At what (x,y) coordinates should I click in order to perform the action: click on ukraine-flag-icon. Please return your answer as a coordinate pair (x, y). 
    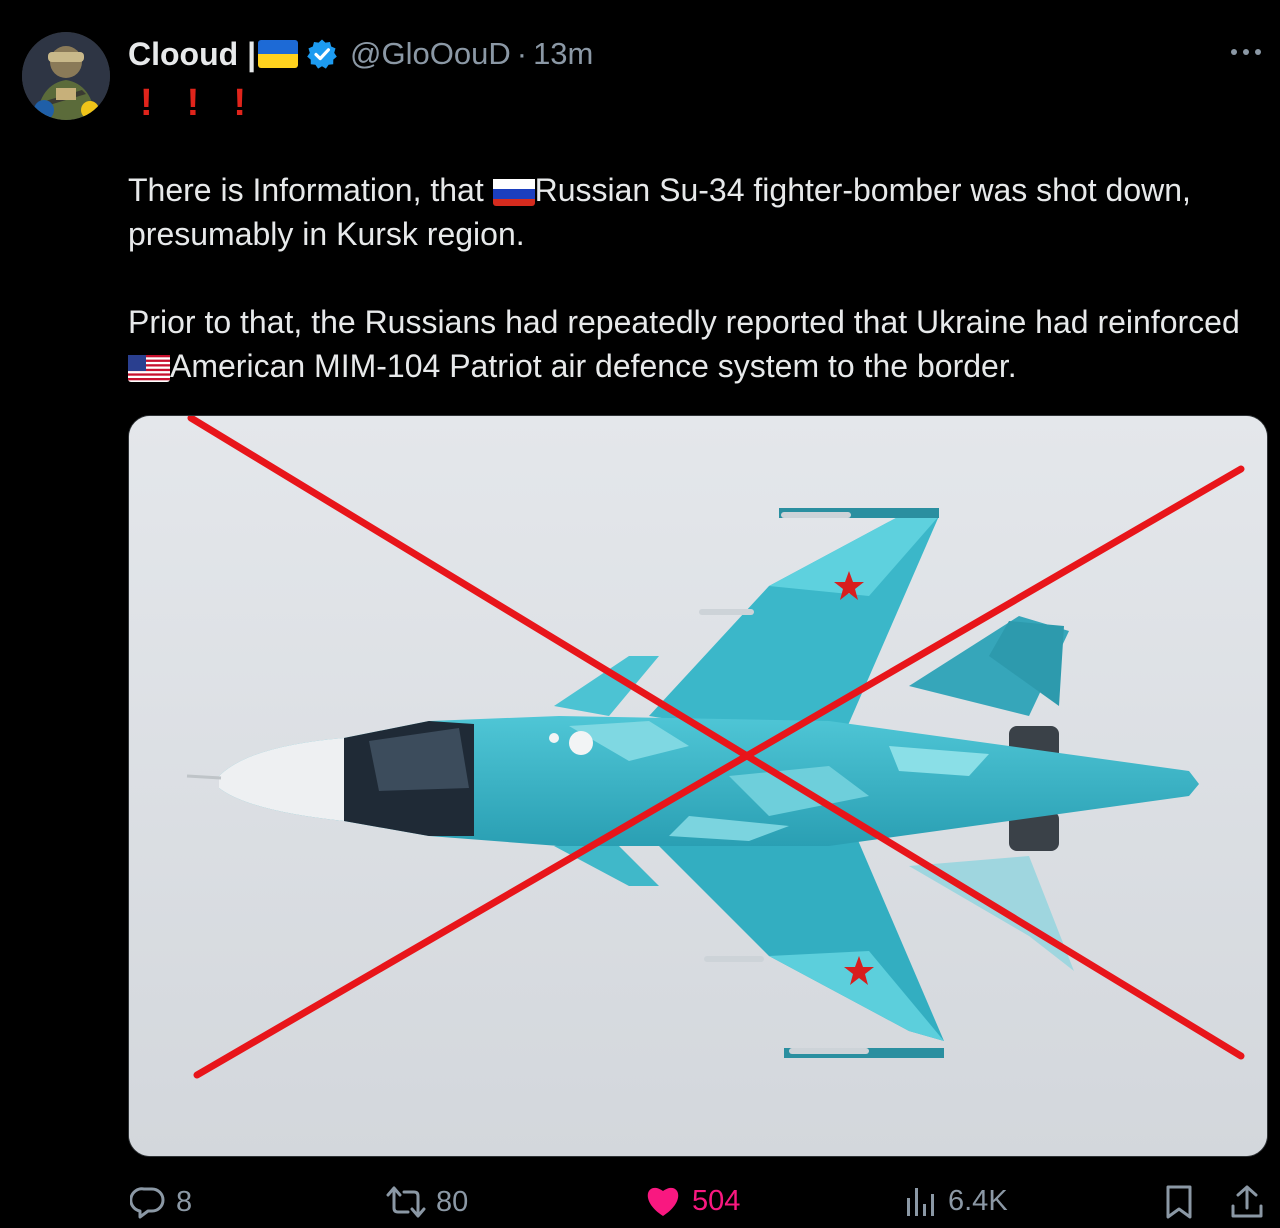
    Looking at the image, I should click on (278, 54).